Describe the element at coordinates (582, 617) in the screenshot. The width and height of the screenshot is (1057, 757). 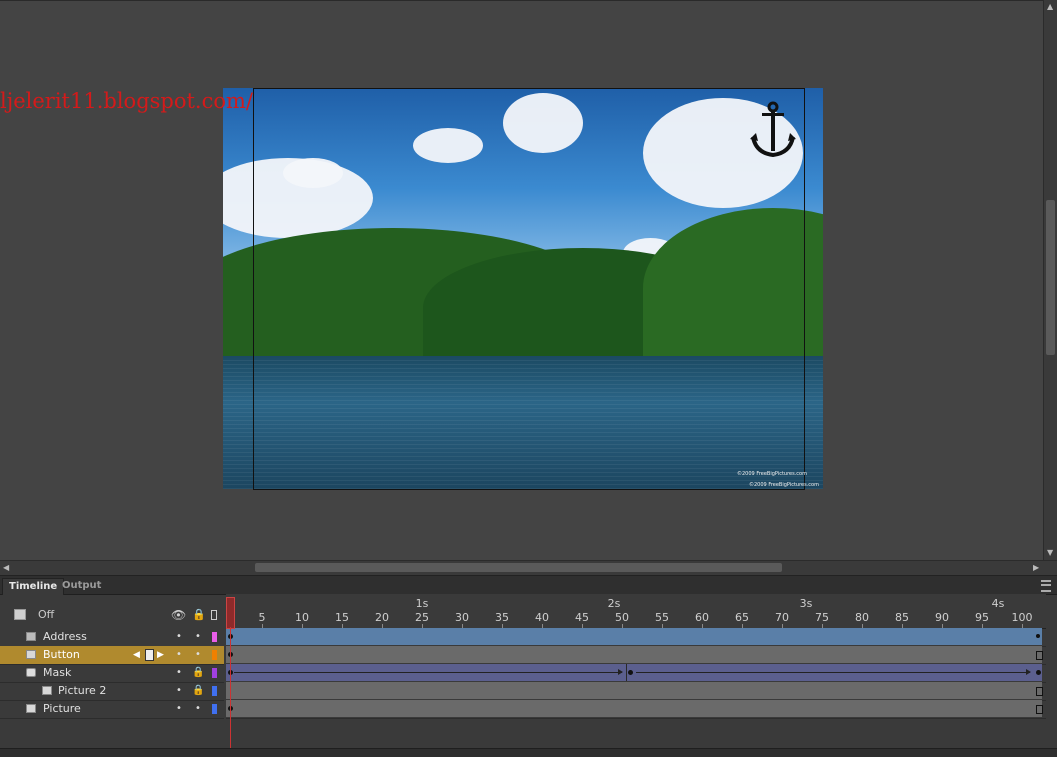
I see `ruler-frame-label: 45` at that location.